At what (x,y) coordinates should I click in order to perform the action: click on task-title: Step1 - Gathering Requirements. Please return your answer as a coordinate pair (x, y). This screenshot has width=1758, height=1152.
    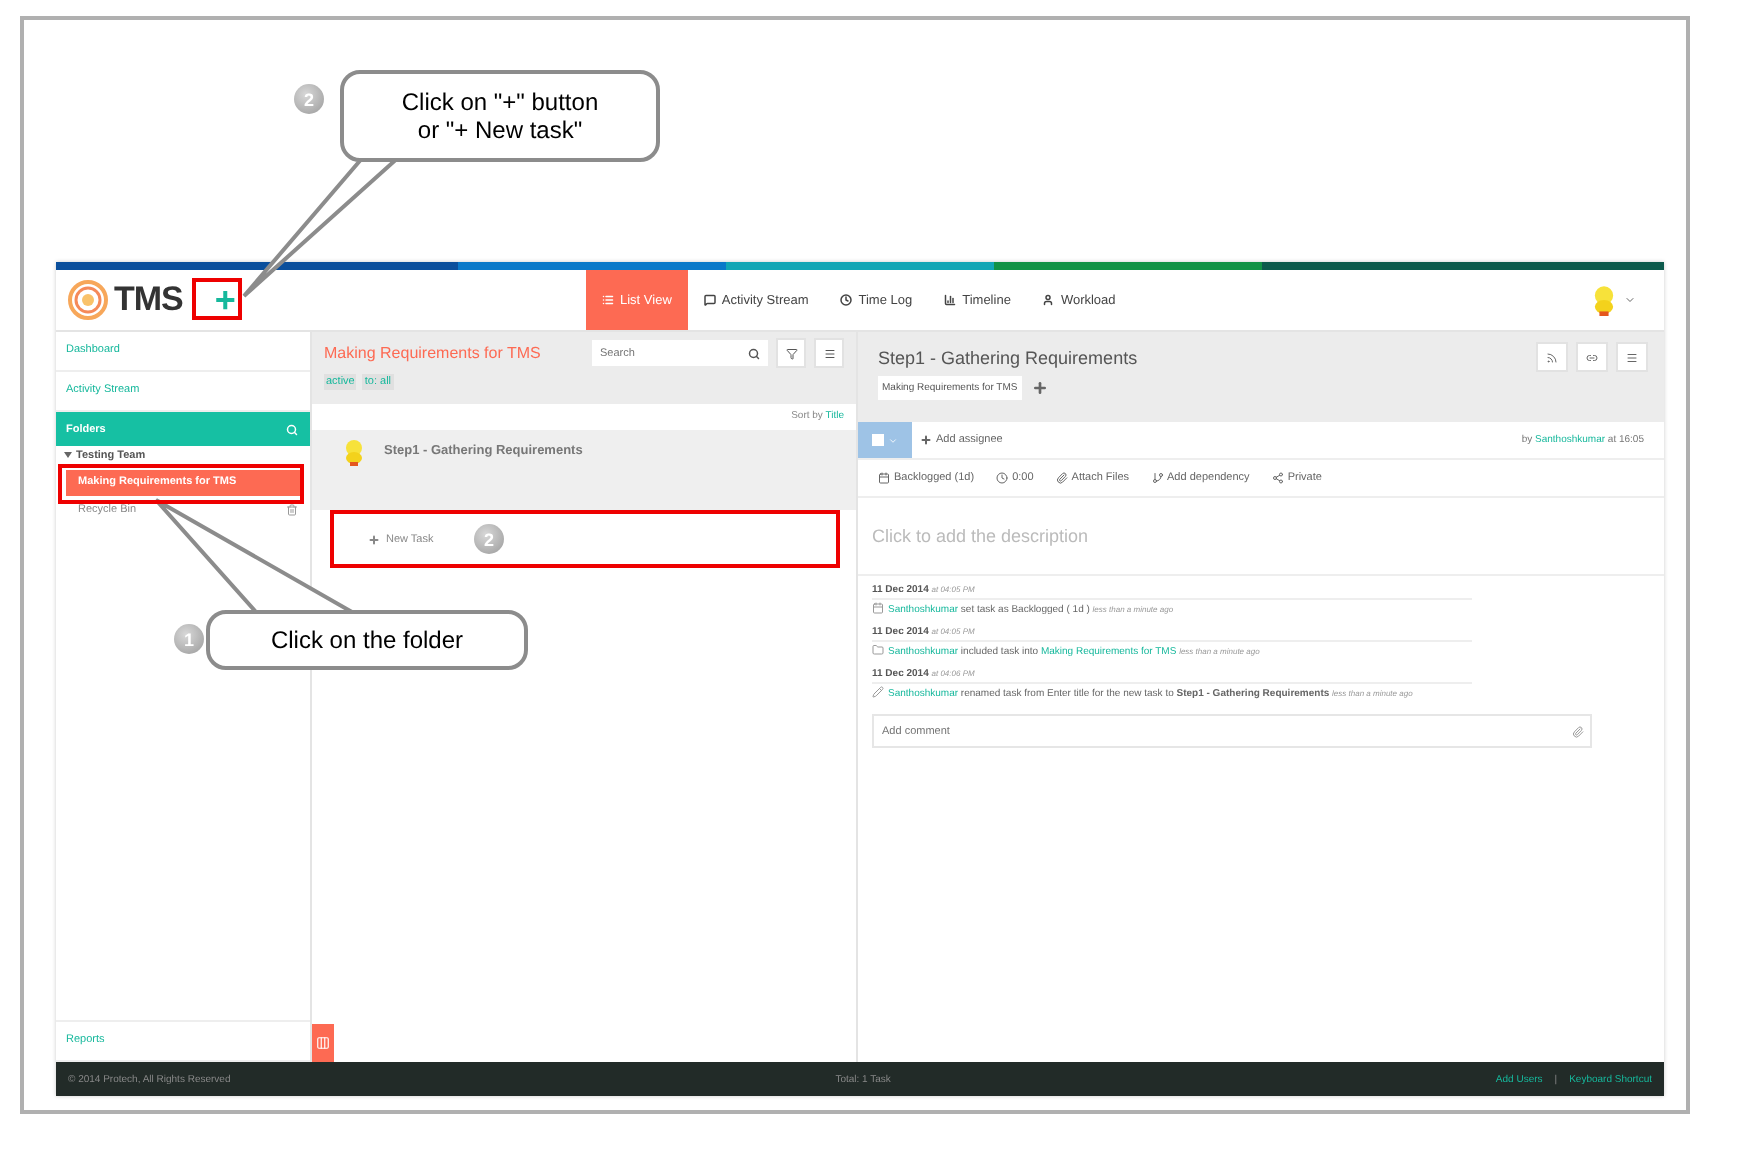
    Looking at the image, I should click on (1009, 357).